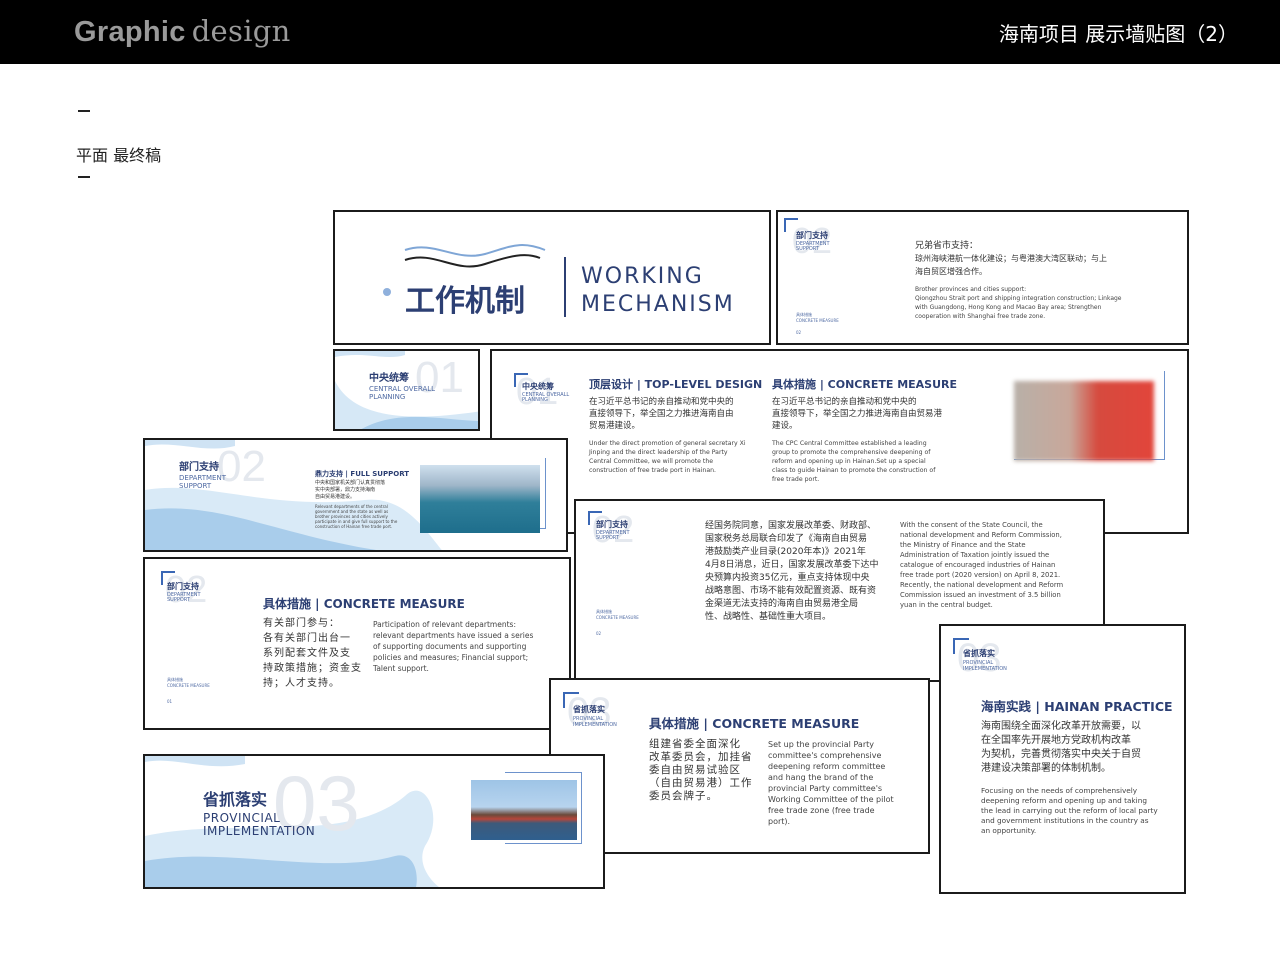  What do you see at coordinates (951, 271) in the screenshot?
I see `body-cn-2: 海自贸区增强合作。` at bounding box center [951, 271].